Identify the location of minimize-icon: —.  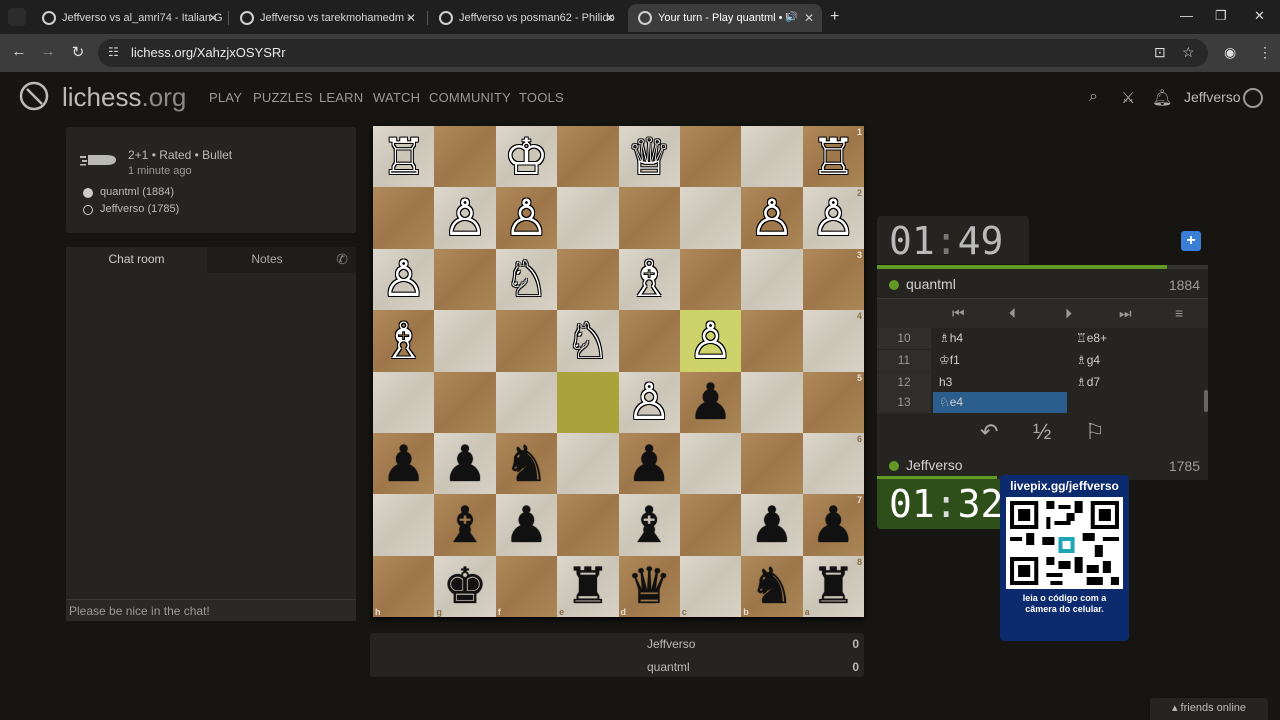
(1186, 15).